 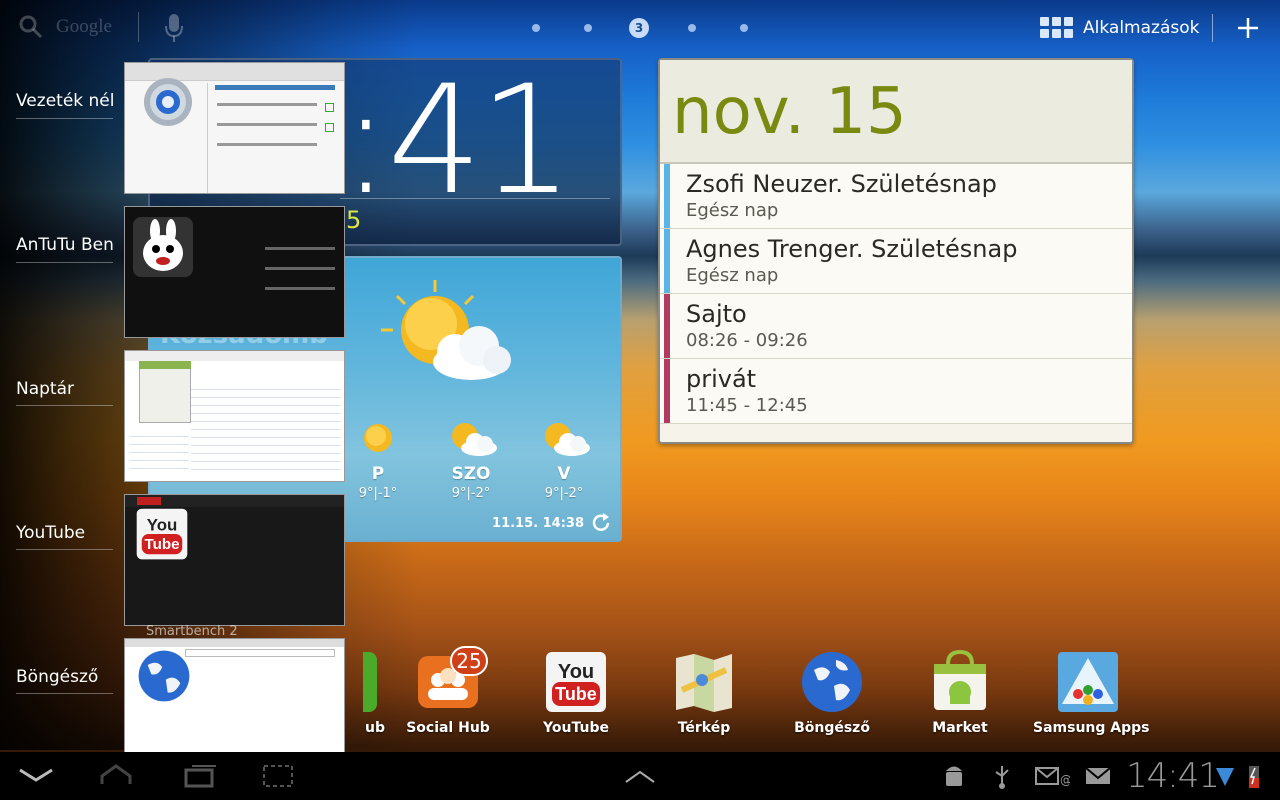 I want to click on event-time: 08:26 - 09:26, so click(x=747, y=340).